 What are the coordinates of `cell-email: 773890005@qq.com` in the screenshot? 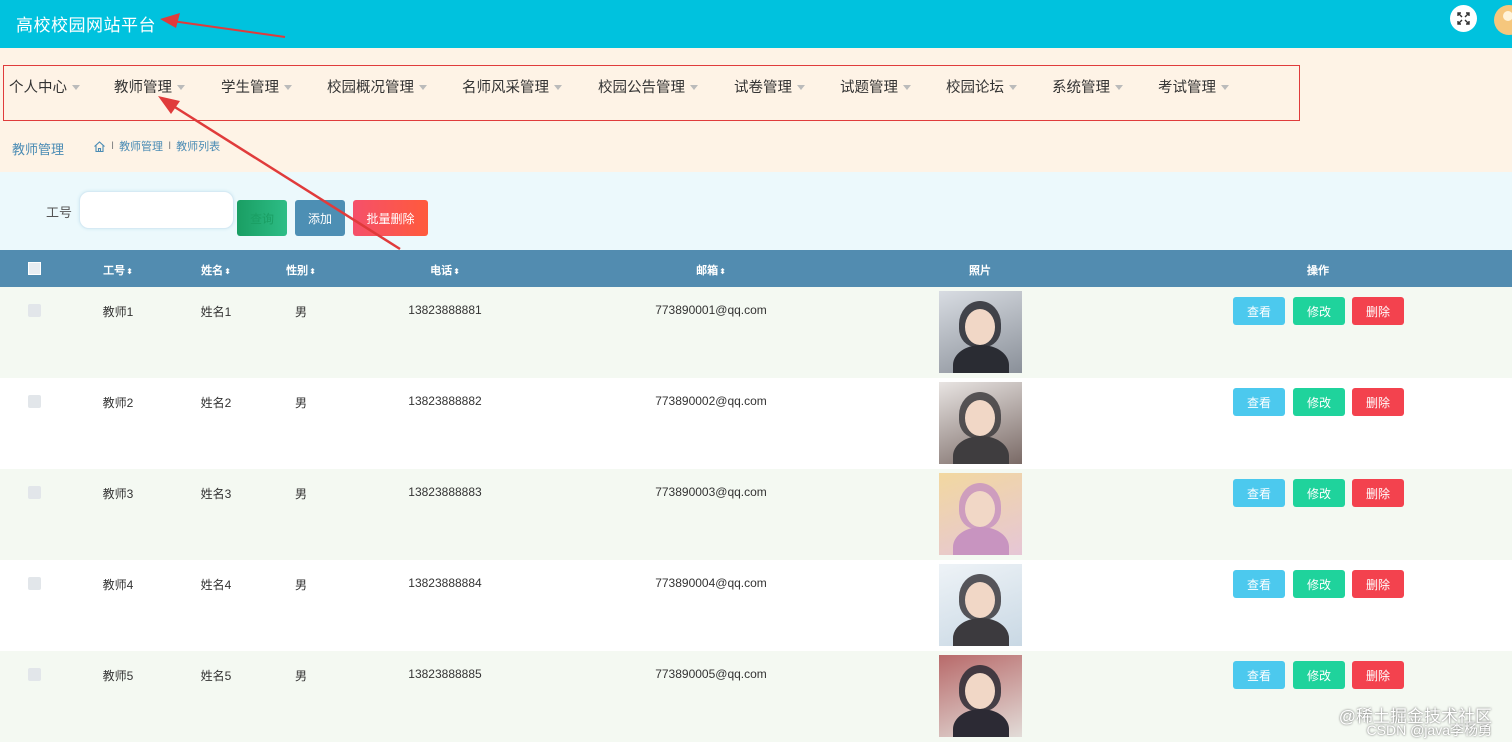 It's located at (711, 674).